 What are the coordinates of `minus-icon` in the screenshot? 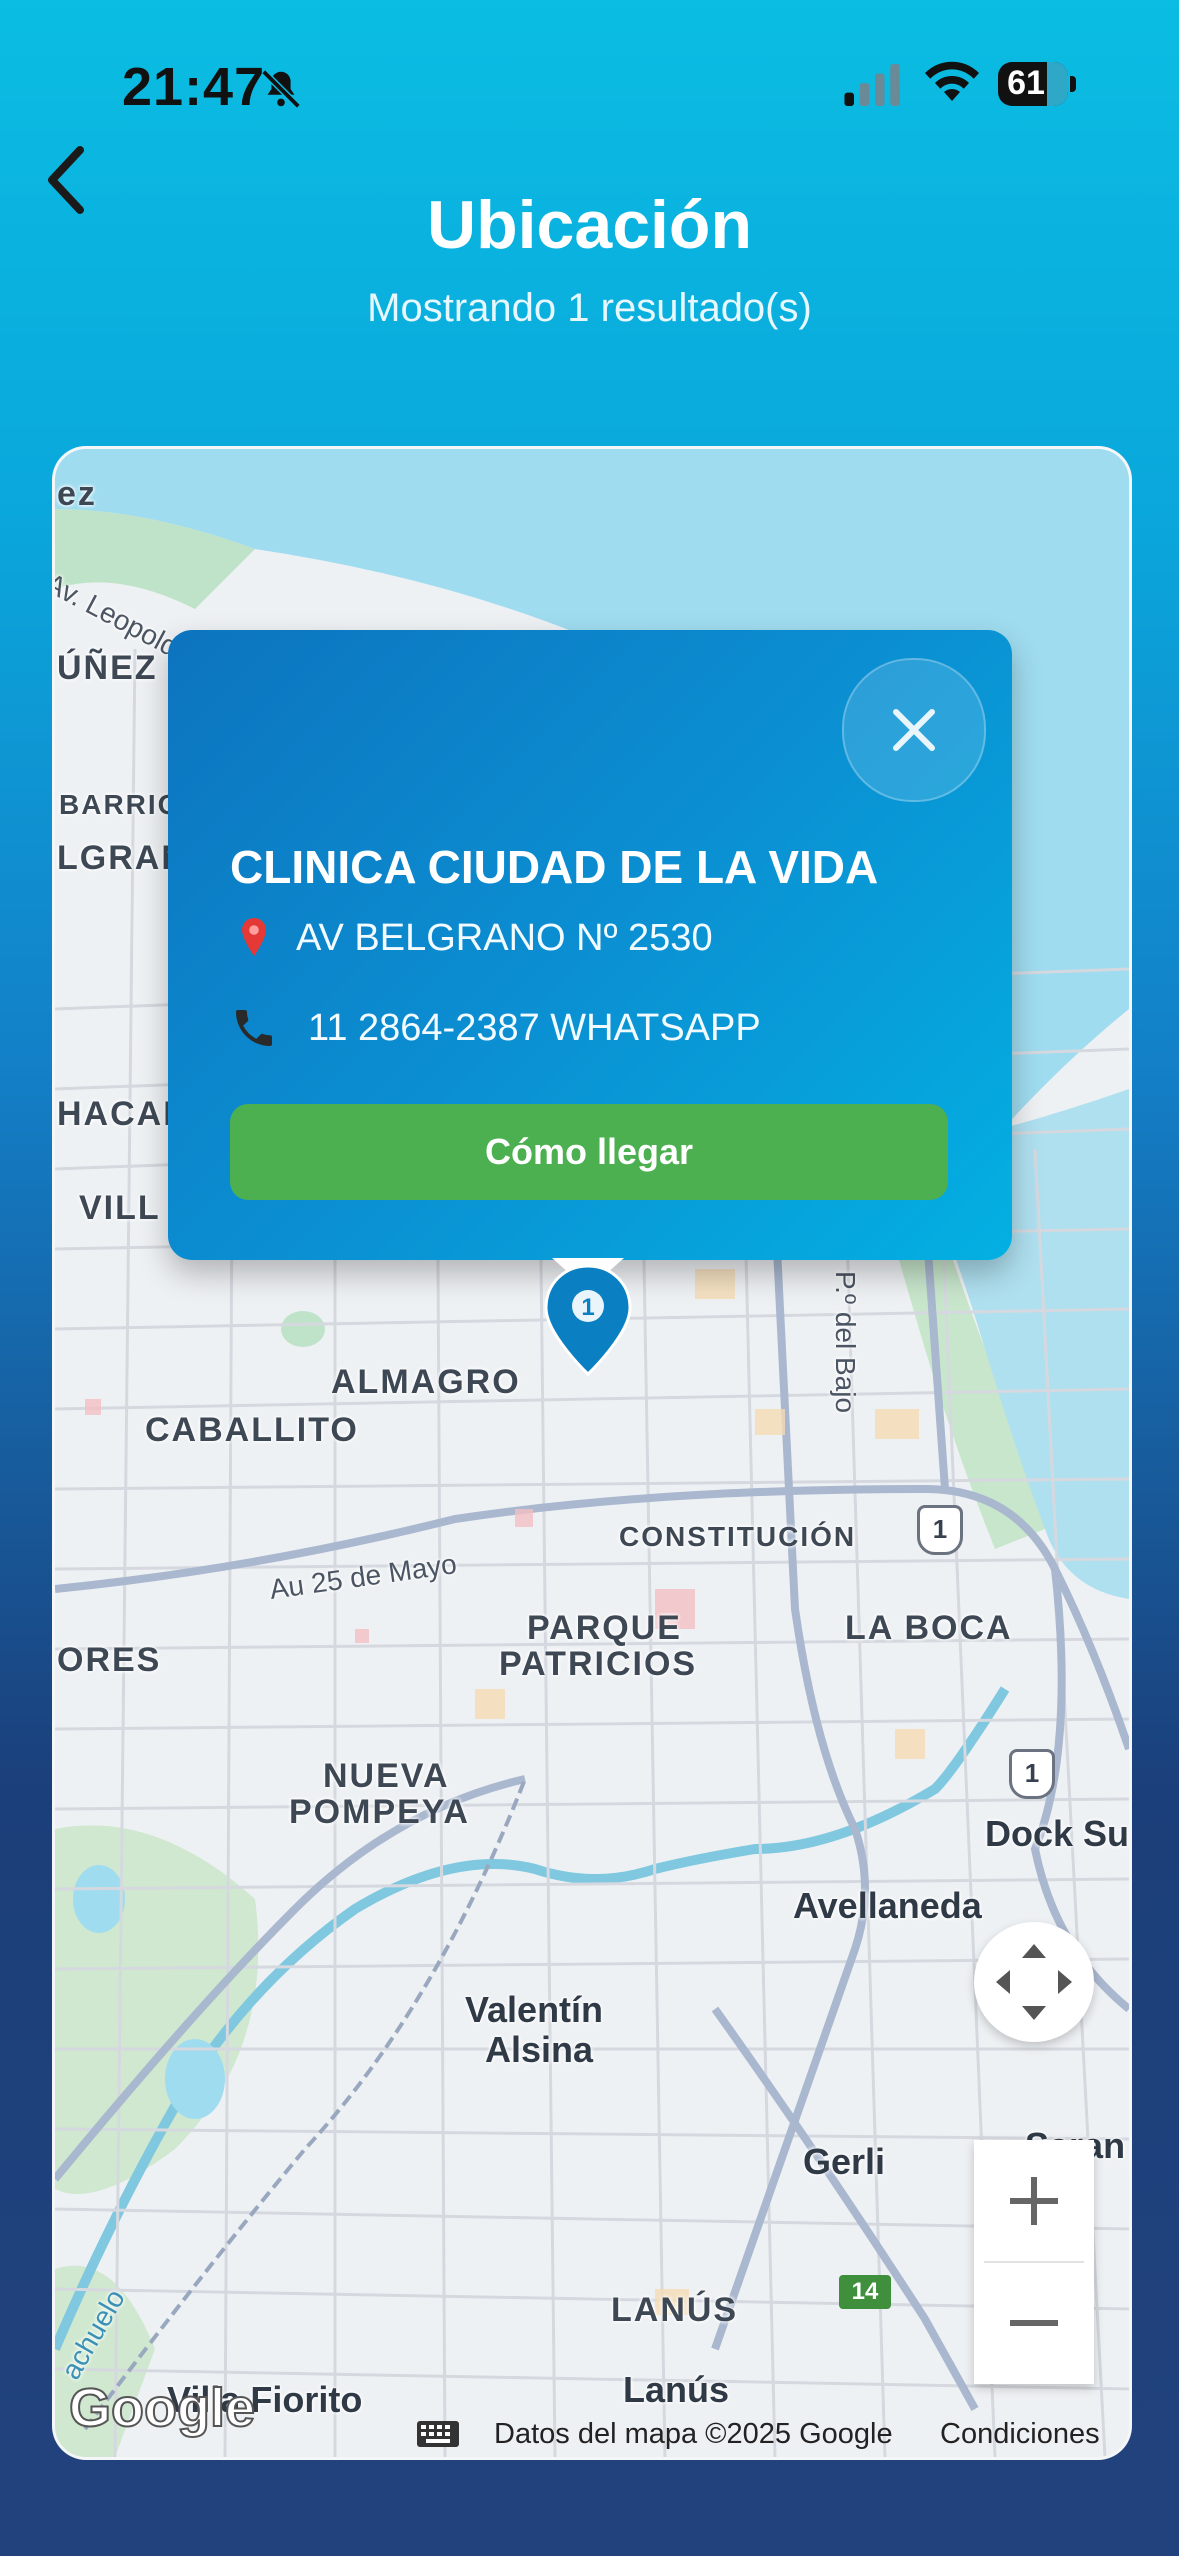 It's located at (1034, 2323).